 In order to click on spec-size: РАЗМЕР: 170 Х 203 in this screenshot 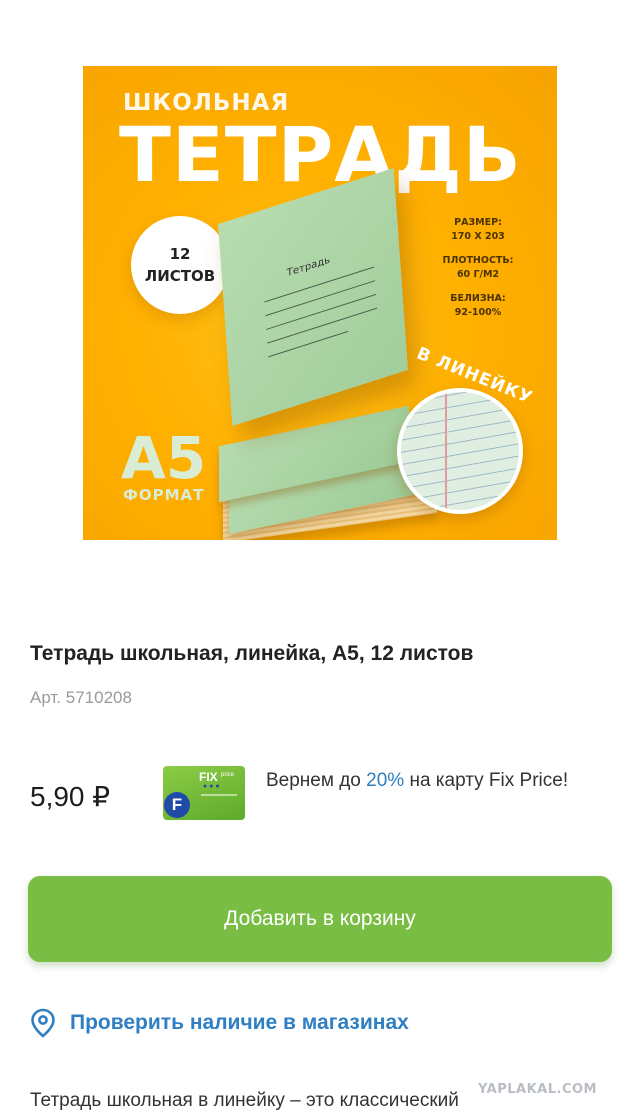, I will do `click(478, 230)`.